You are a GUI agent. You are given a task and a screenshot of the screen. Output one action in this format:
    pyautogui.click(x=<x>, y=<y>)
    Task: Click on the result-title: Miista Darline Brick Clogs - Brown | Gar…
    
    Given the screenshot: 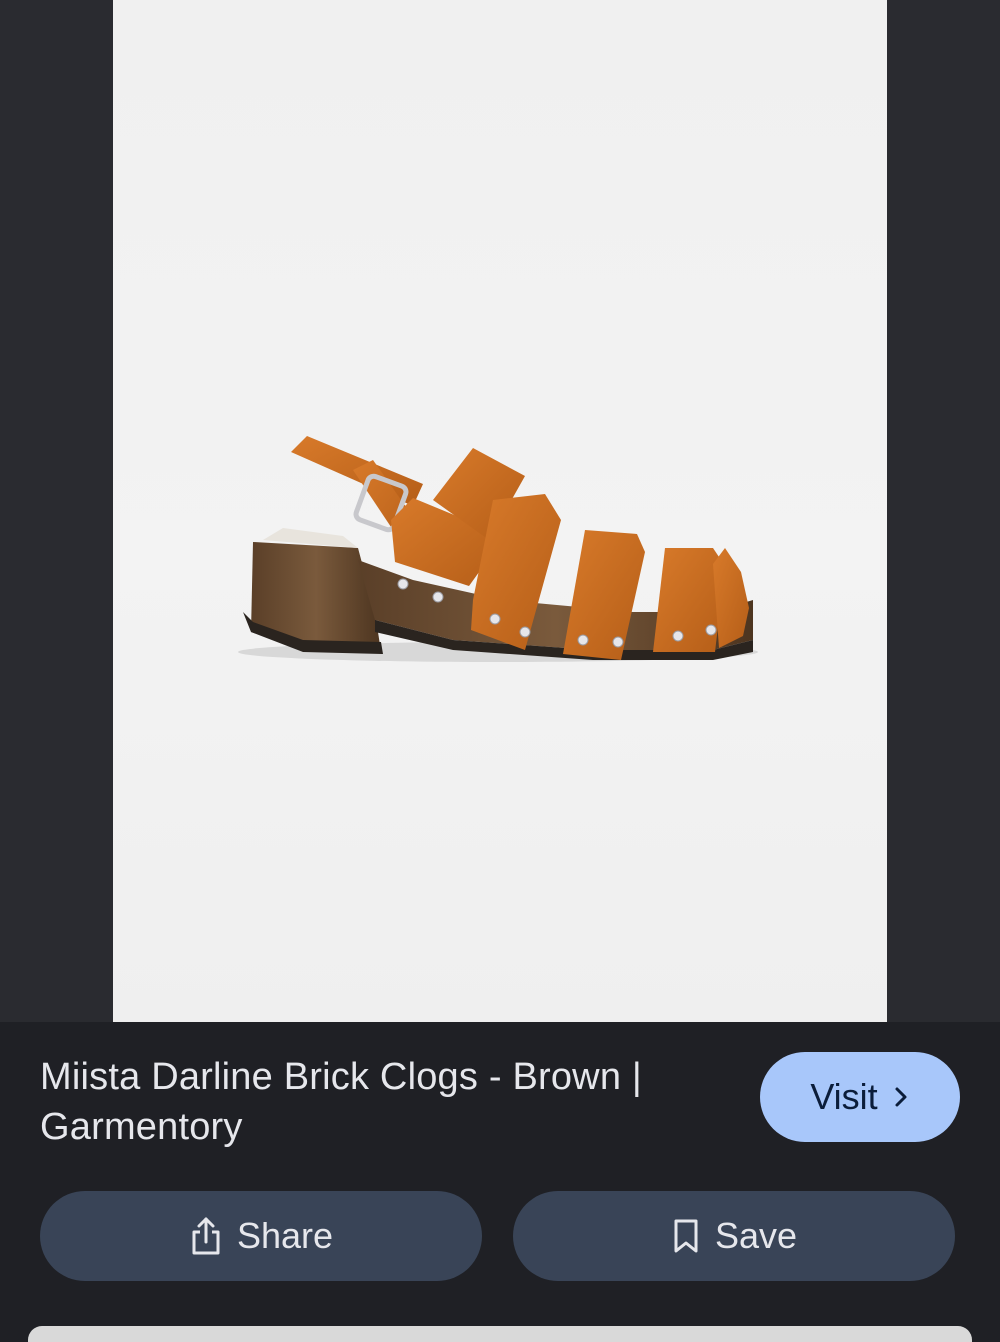 What is the action you would take?
    pyautogui.click(x=385, y=1102)
    